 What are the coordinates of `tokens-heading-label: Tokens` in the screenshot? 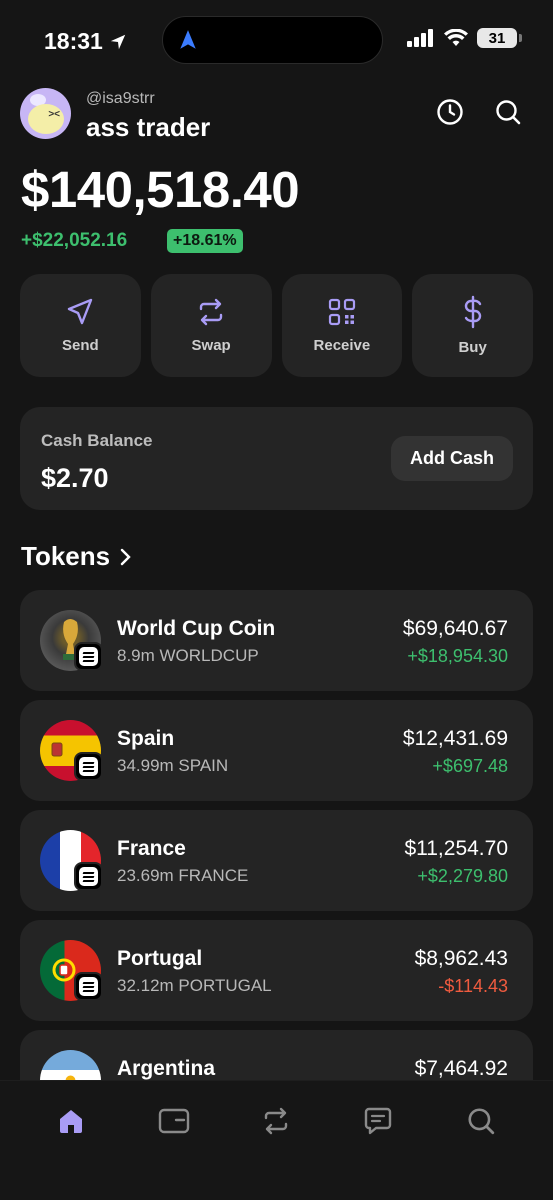 It's located at (66, 556).